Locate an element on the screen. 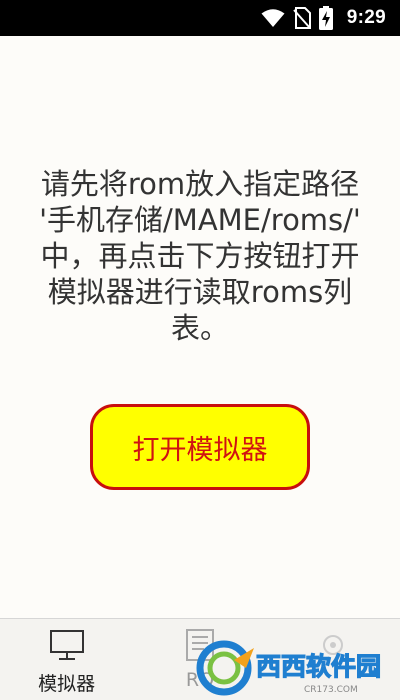 This screenshot has width=400, height=700. instruction-line: '手机存储/MAME/roms/' is located at coordinates (200, 220).